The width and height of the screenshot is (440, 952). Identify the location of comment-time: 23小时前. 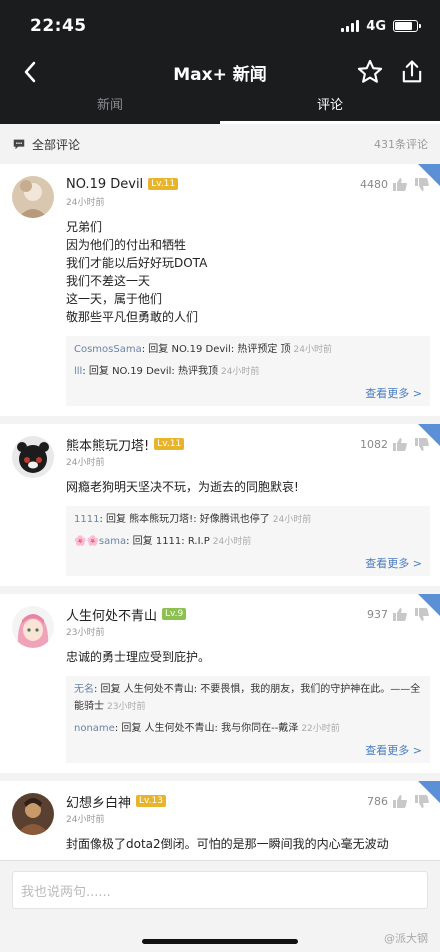
(85, 633).